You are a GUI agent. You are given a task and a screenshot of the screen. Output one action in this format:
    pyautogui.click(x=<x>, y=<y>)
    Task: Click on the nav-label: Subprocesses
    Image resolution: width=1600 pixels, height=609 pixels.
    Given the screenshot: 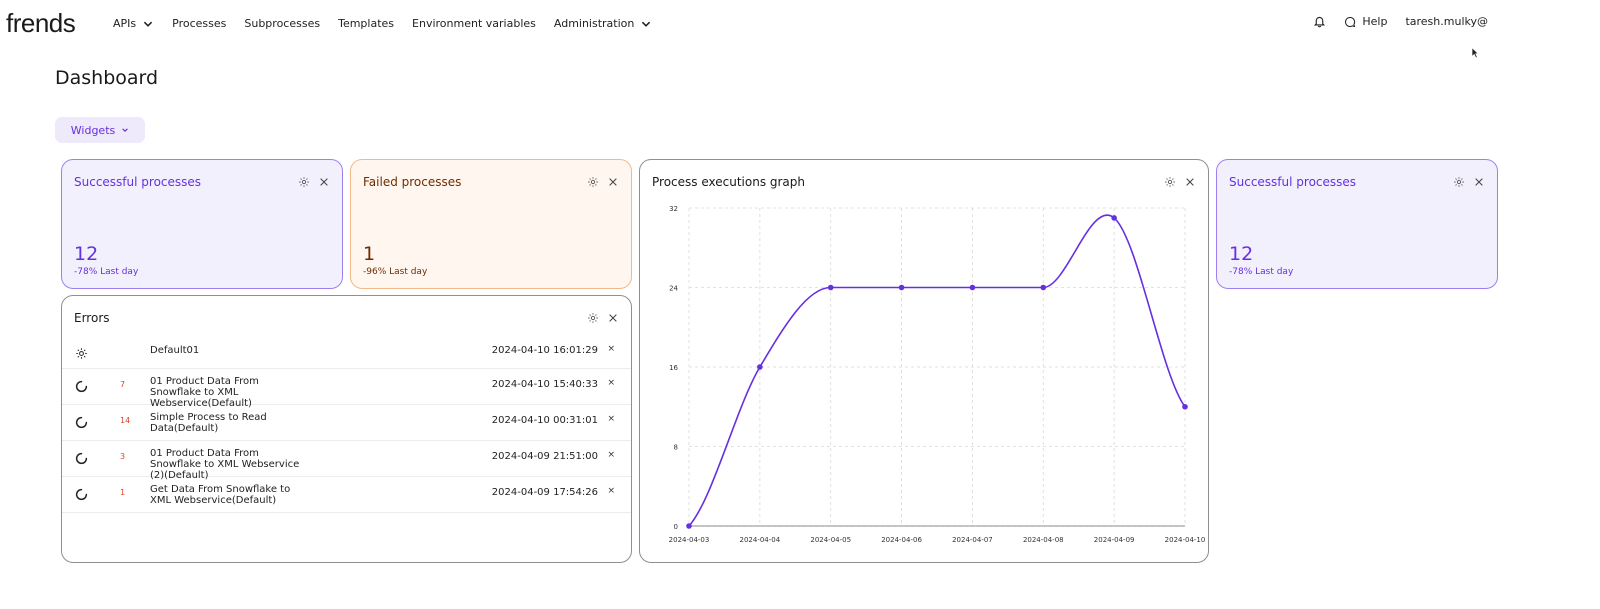 What is the action you would take?
    pyautogui.click(x=282, y=23)
    